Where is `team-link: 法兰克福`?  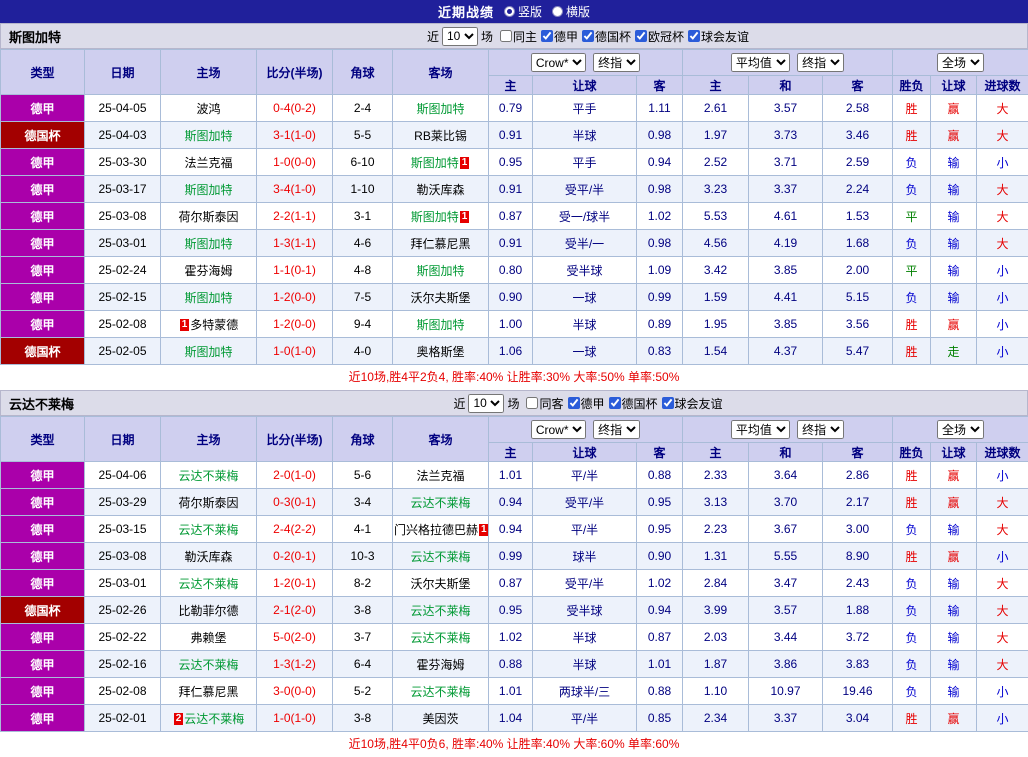
team-link: 法兰克福 is located at coordinates (440, 476).